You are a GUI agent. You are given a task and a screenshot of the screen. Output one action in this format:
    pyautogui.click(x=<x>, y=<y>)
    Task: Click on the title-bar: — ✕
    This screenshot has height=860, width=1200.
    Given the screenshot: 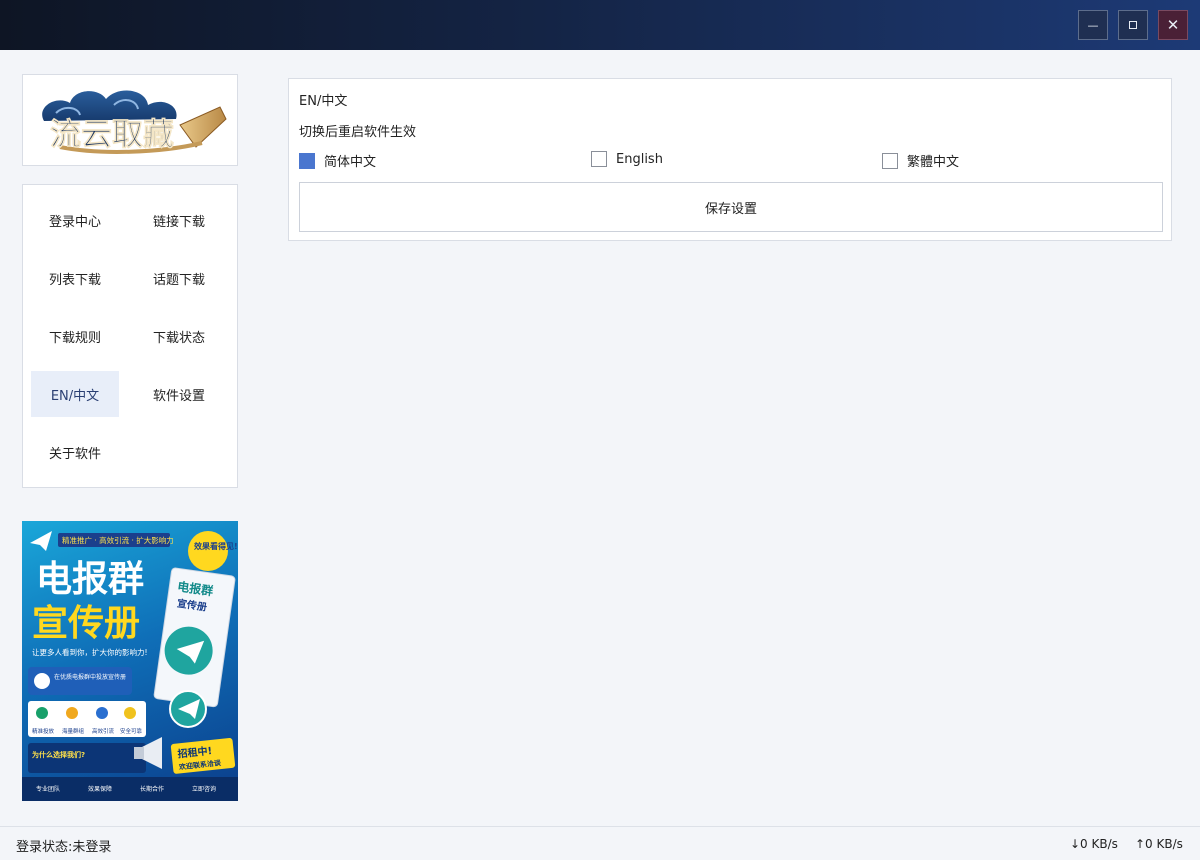 What is the action you would take?
    pyautogui.click(x=600, y=25)
    